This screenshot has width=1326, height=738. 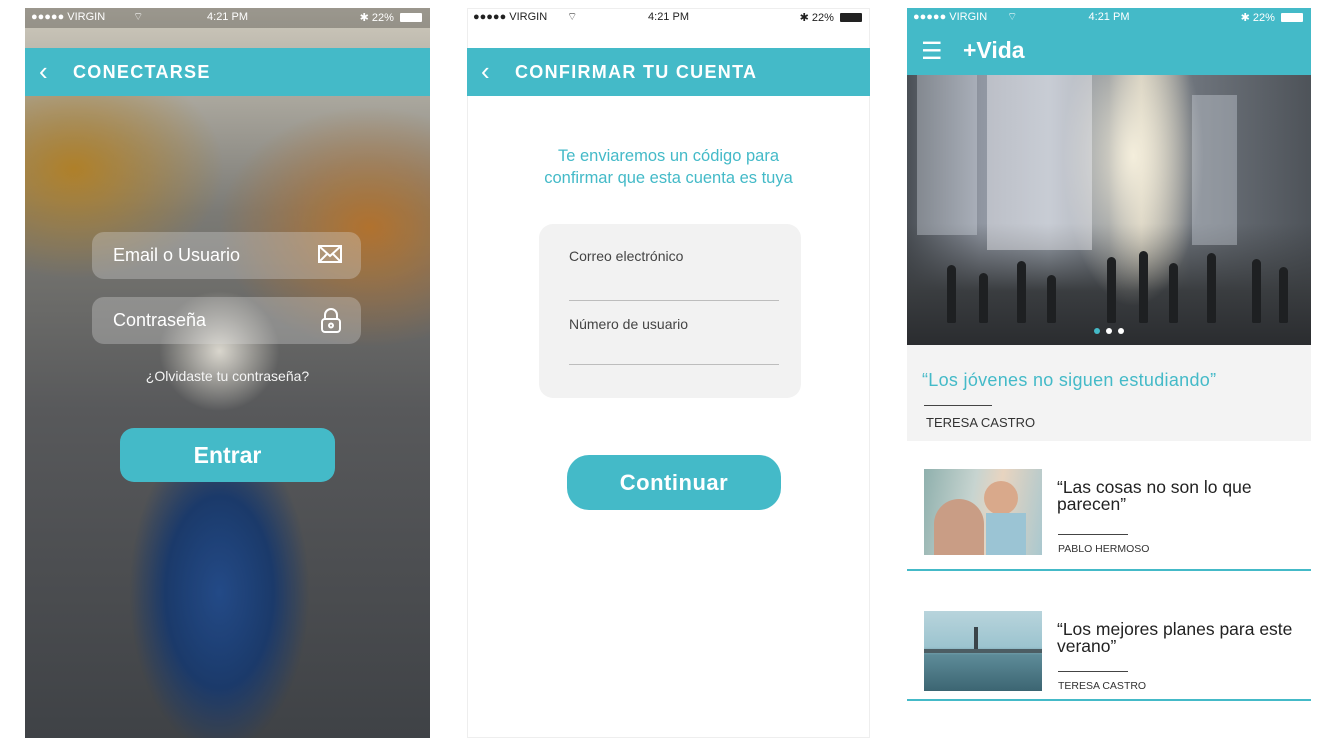 What do you see at coordinates (227, 72) in the screenshot?
I see `nav-bar: ‹ CONECTARSE` at bounding box center [227, 72].